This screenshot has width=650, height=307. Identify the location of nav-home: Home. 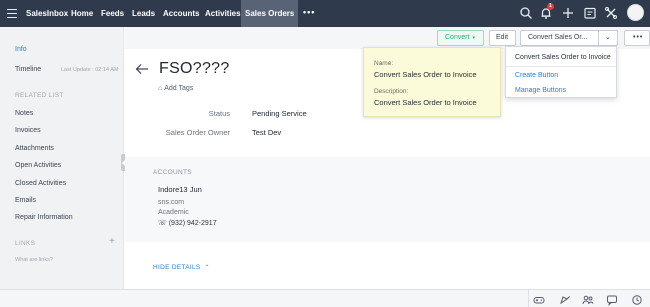
(82, 13).